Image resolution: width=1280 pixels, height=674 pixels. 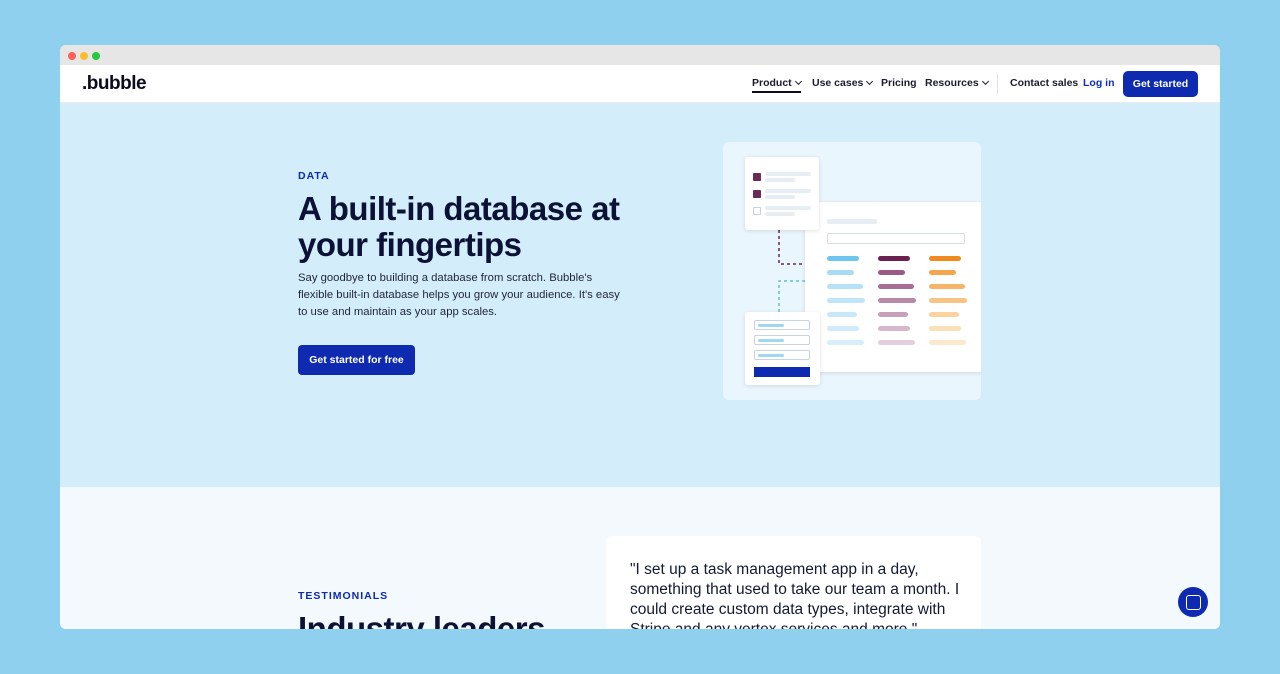 What do you see at coordinates (343, 596) in the screenshot?
I see `testimonials-eyebrow: TESTIMONIALS` at bounding box center [343, 596].